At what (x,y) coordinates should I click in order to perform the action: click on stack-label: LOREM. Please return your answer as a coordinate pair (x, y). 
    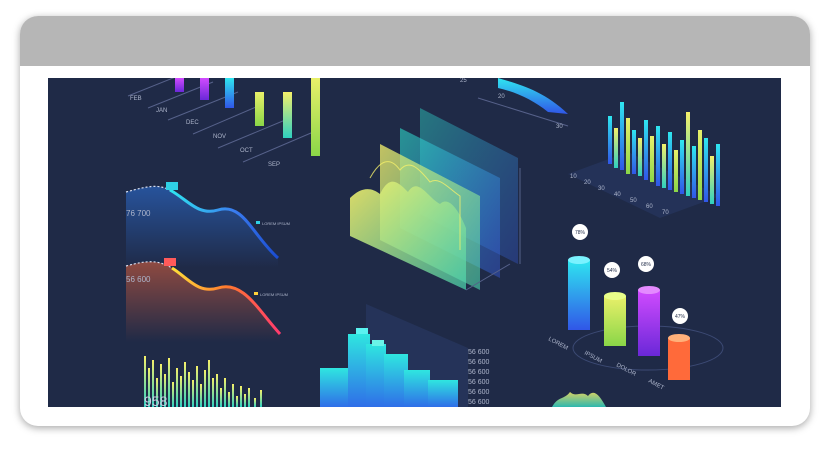
    Looking at the image, I should click on (558, 343).